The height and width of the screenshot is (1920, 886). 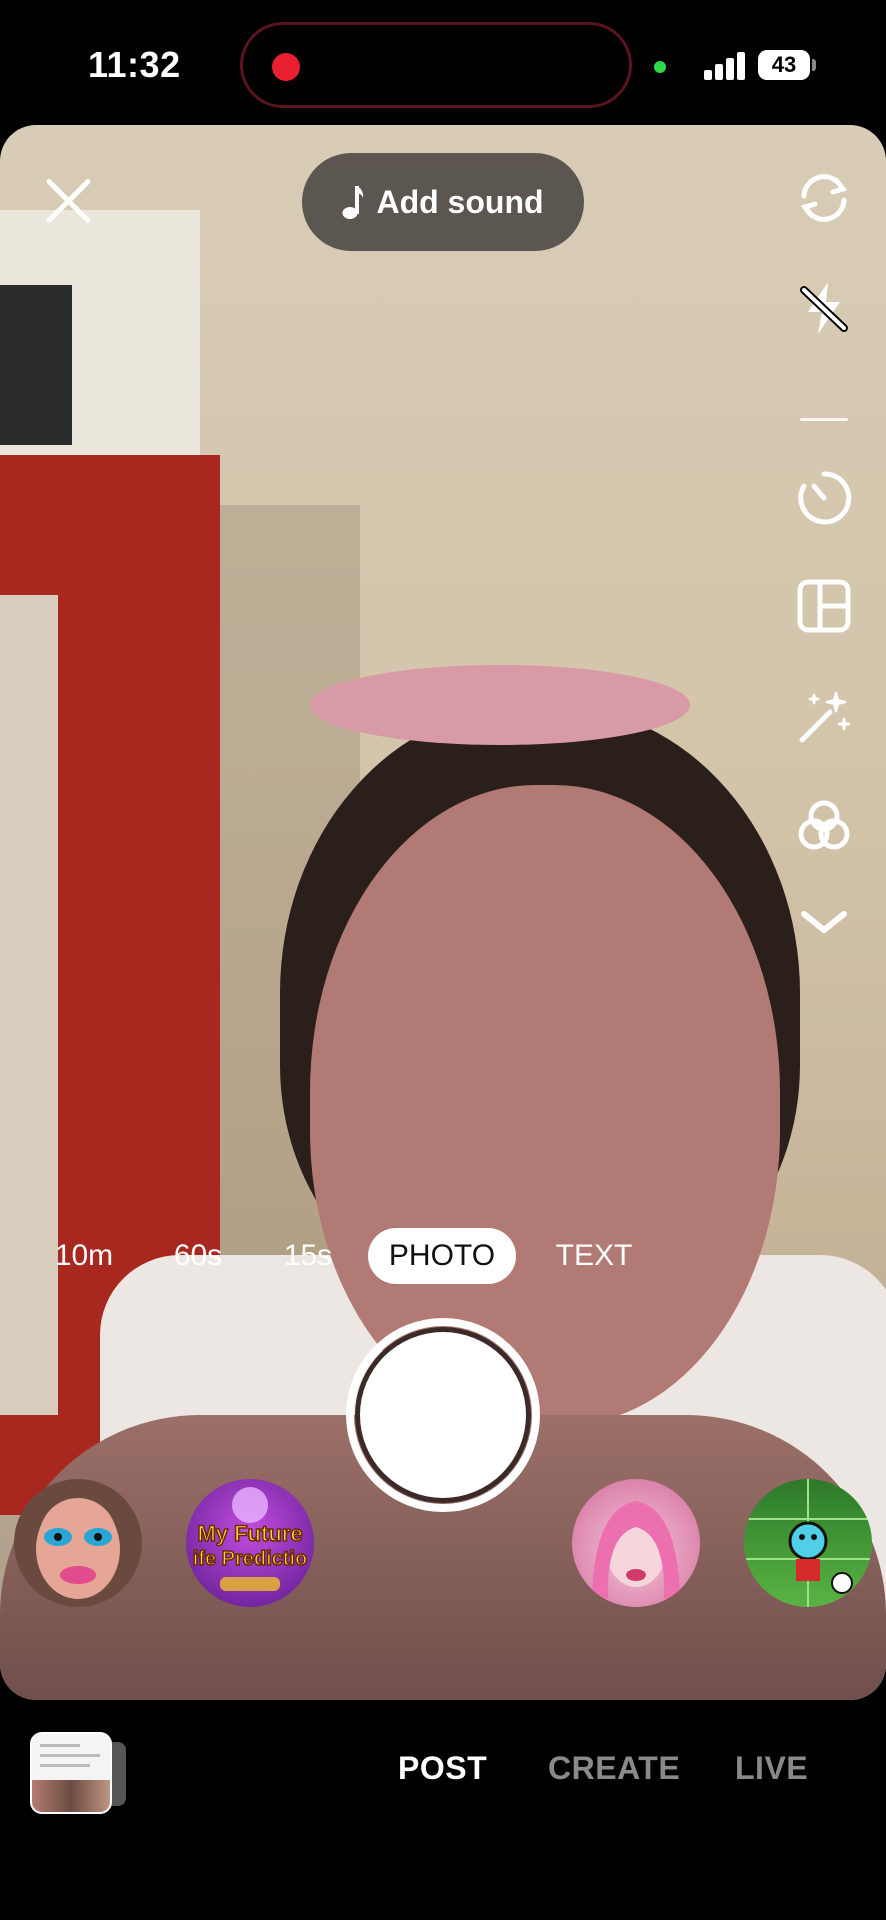 I want to click on battery-level: 43, so click(x=784, y=64).